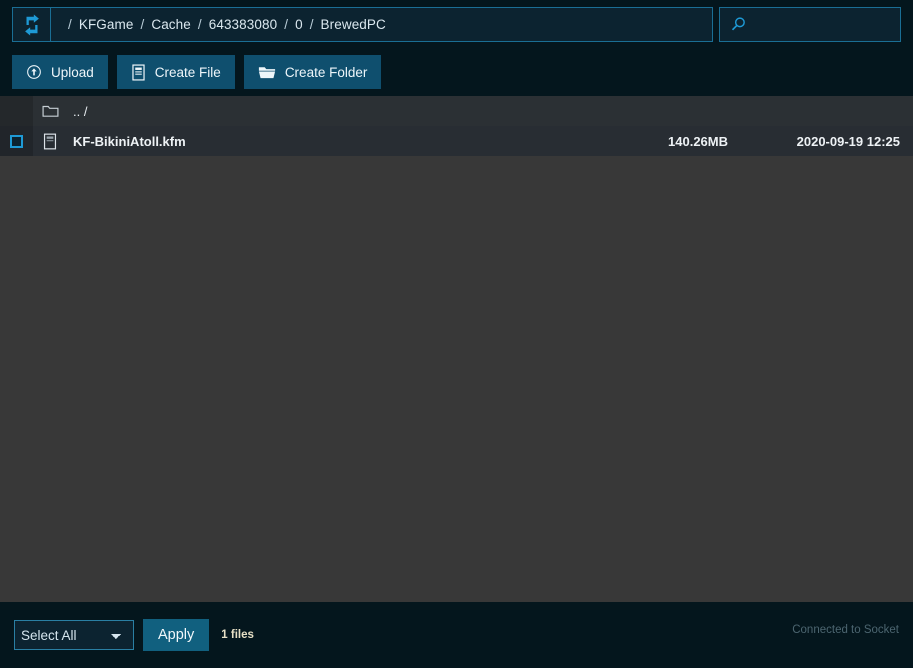 This screenshot has height=668, width=913. Describe the element at coordinates (848, 141) in the screenshot. I see `row-file-modified: 2020-09-19 12:25` at that location.